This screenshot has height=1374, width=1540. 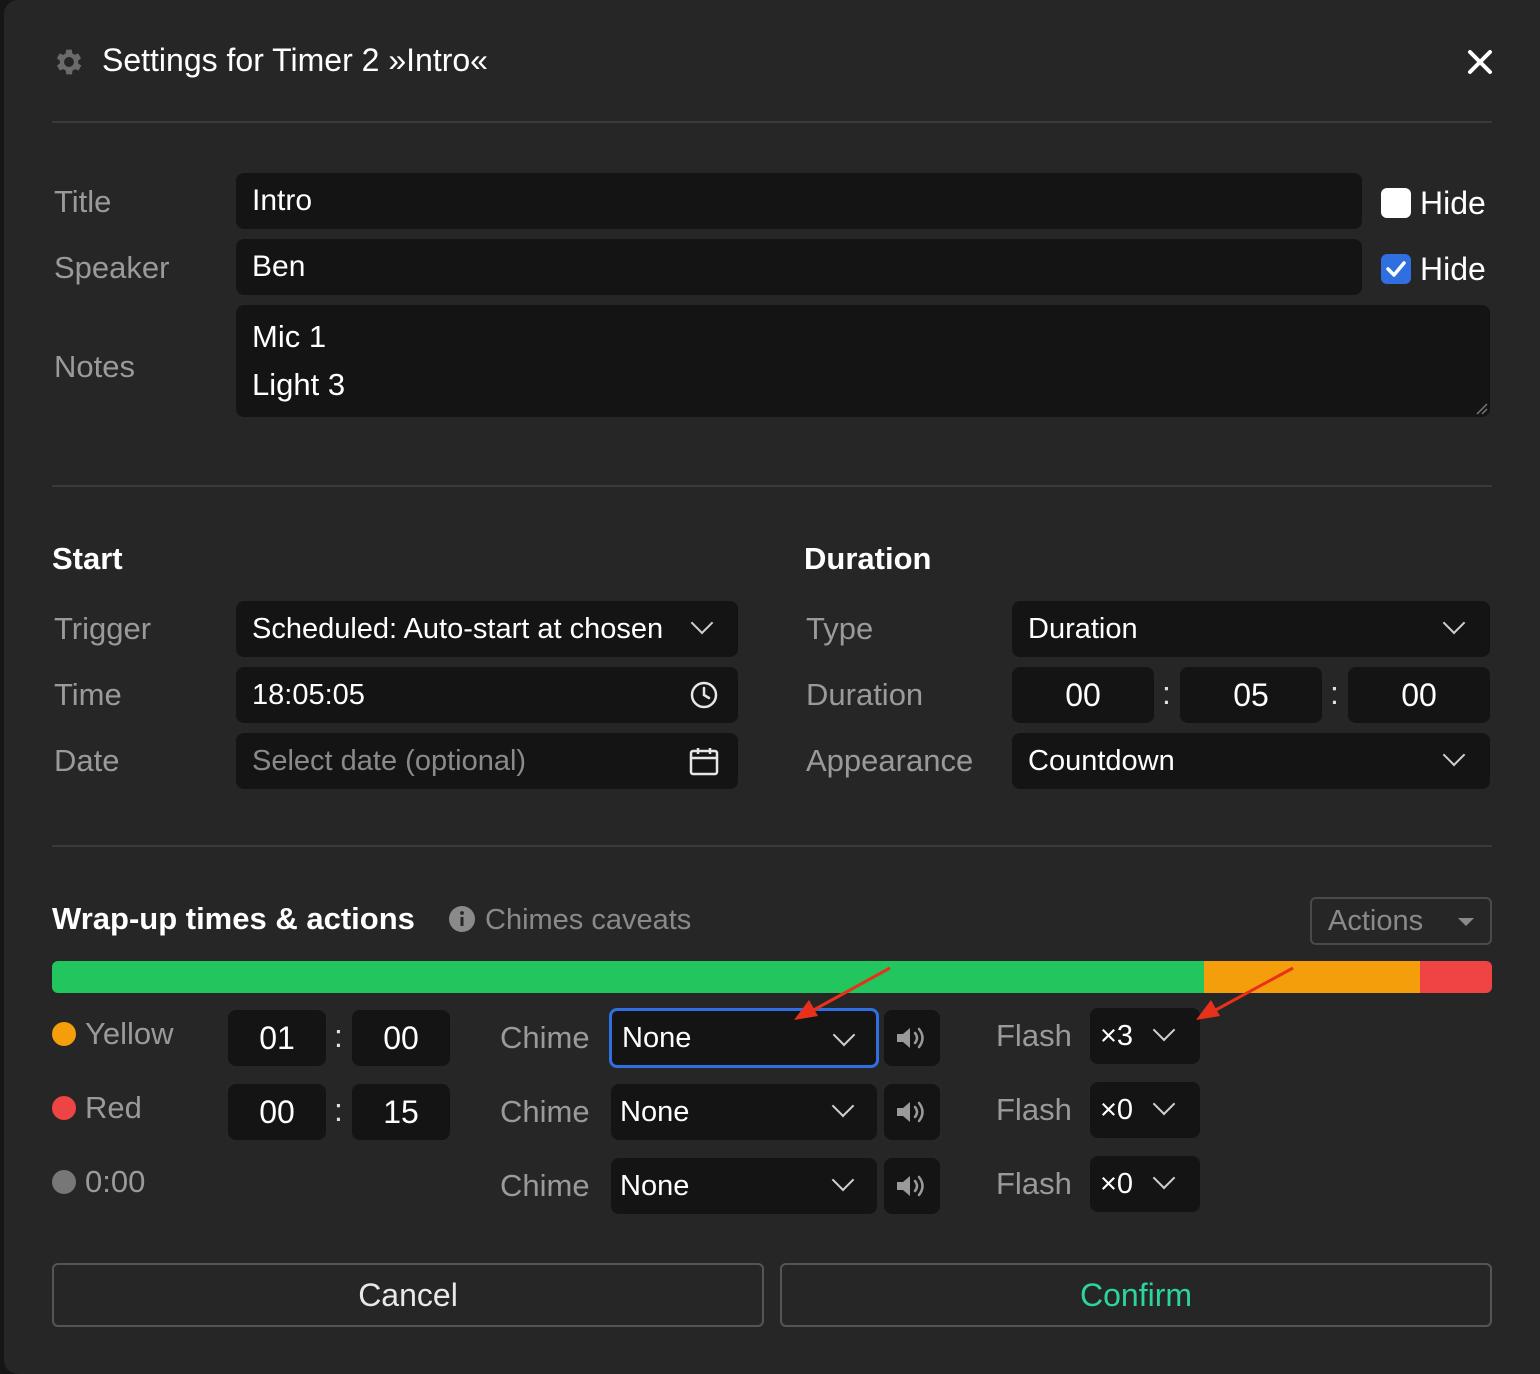 What do you see at coordinates (1044, 993) in the screenshot?
I see `annotation-arrows` at bounding box center [1044, 993].